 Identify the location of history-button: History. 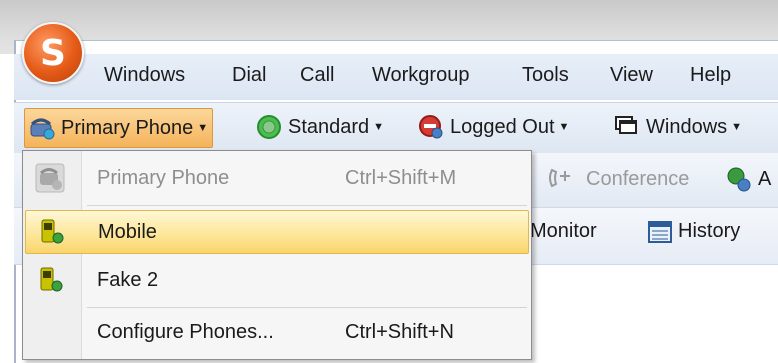
(694, 231).